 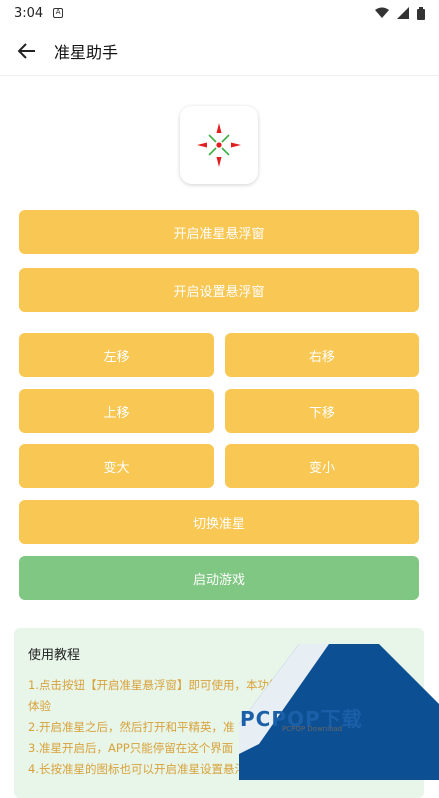 I want to click on status-bar: 3:04 A, so click(x=219, y=13).